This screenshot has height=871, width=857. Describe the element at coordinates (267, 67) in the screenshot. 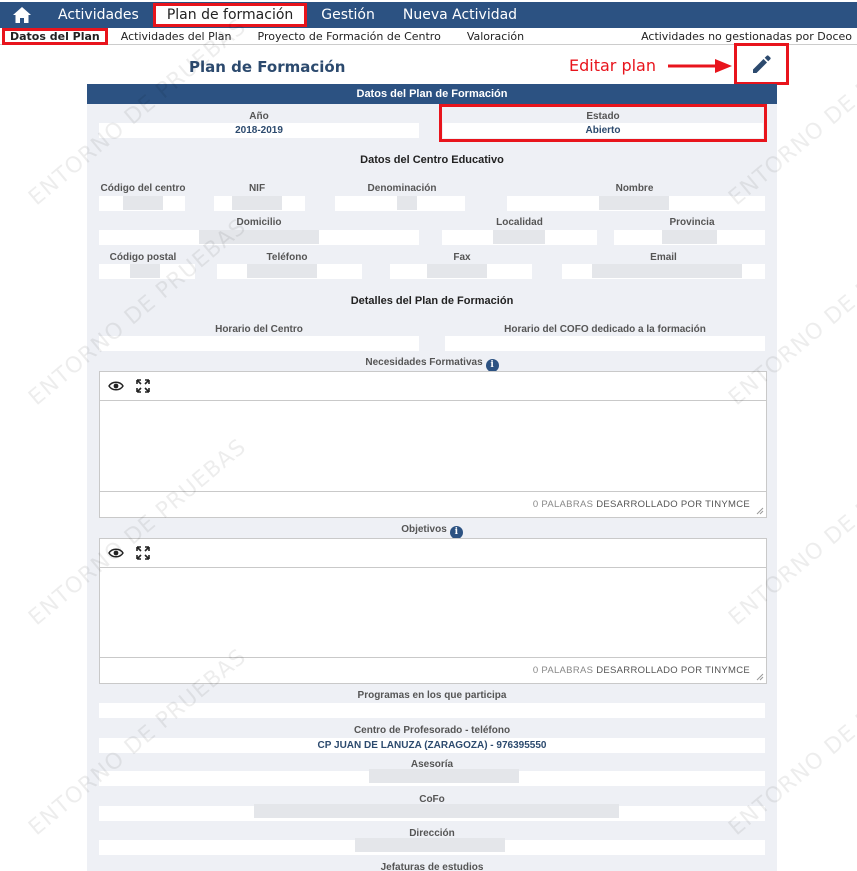

I see `page-title: Plan de Formación` at that location.